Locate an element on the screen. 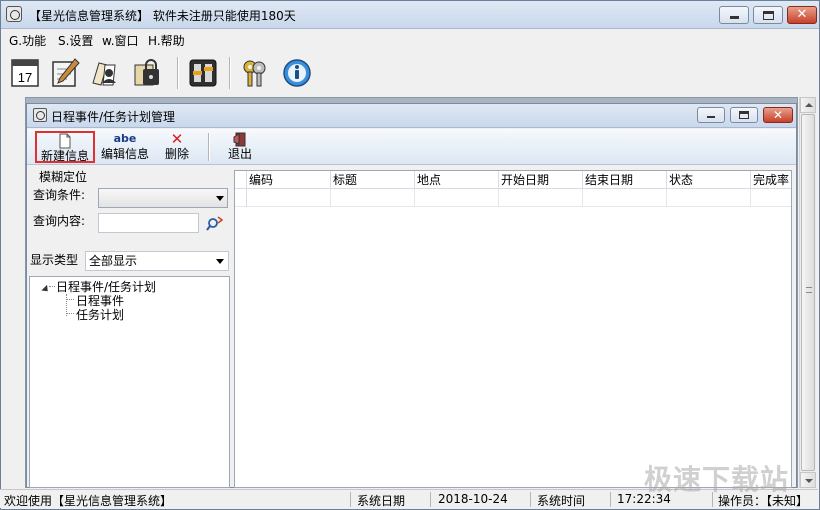 The height and width of the screenshot is (510, 820). vertical-scrollbar is located at coordinates (807, 292).